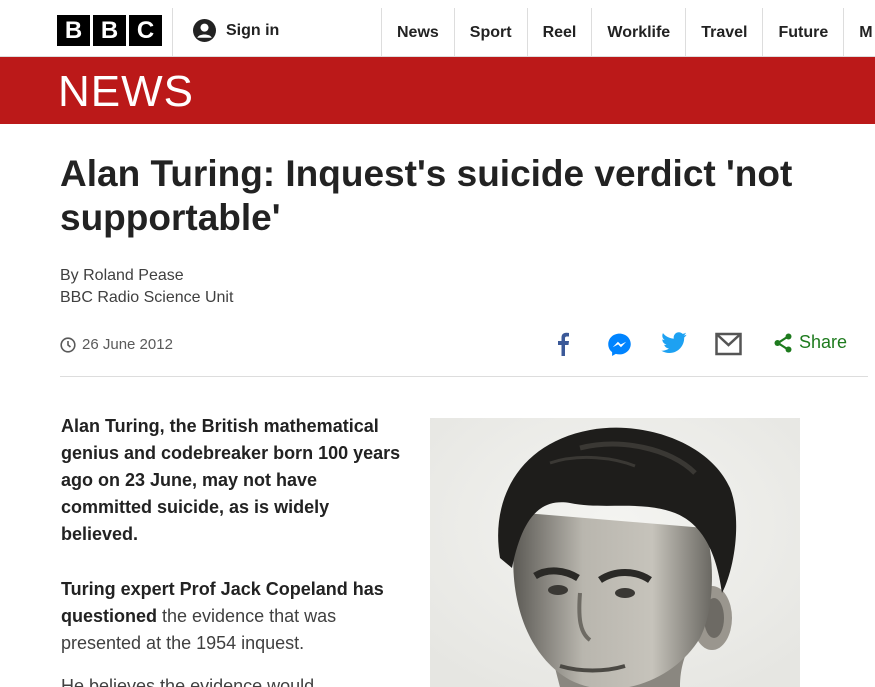 The height and width of the screenshot is (687, 875). What do you see at coordinates (172, 32) in the screenshot?
I see `logo-divider` at bounding box center [172, 32].